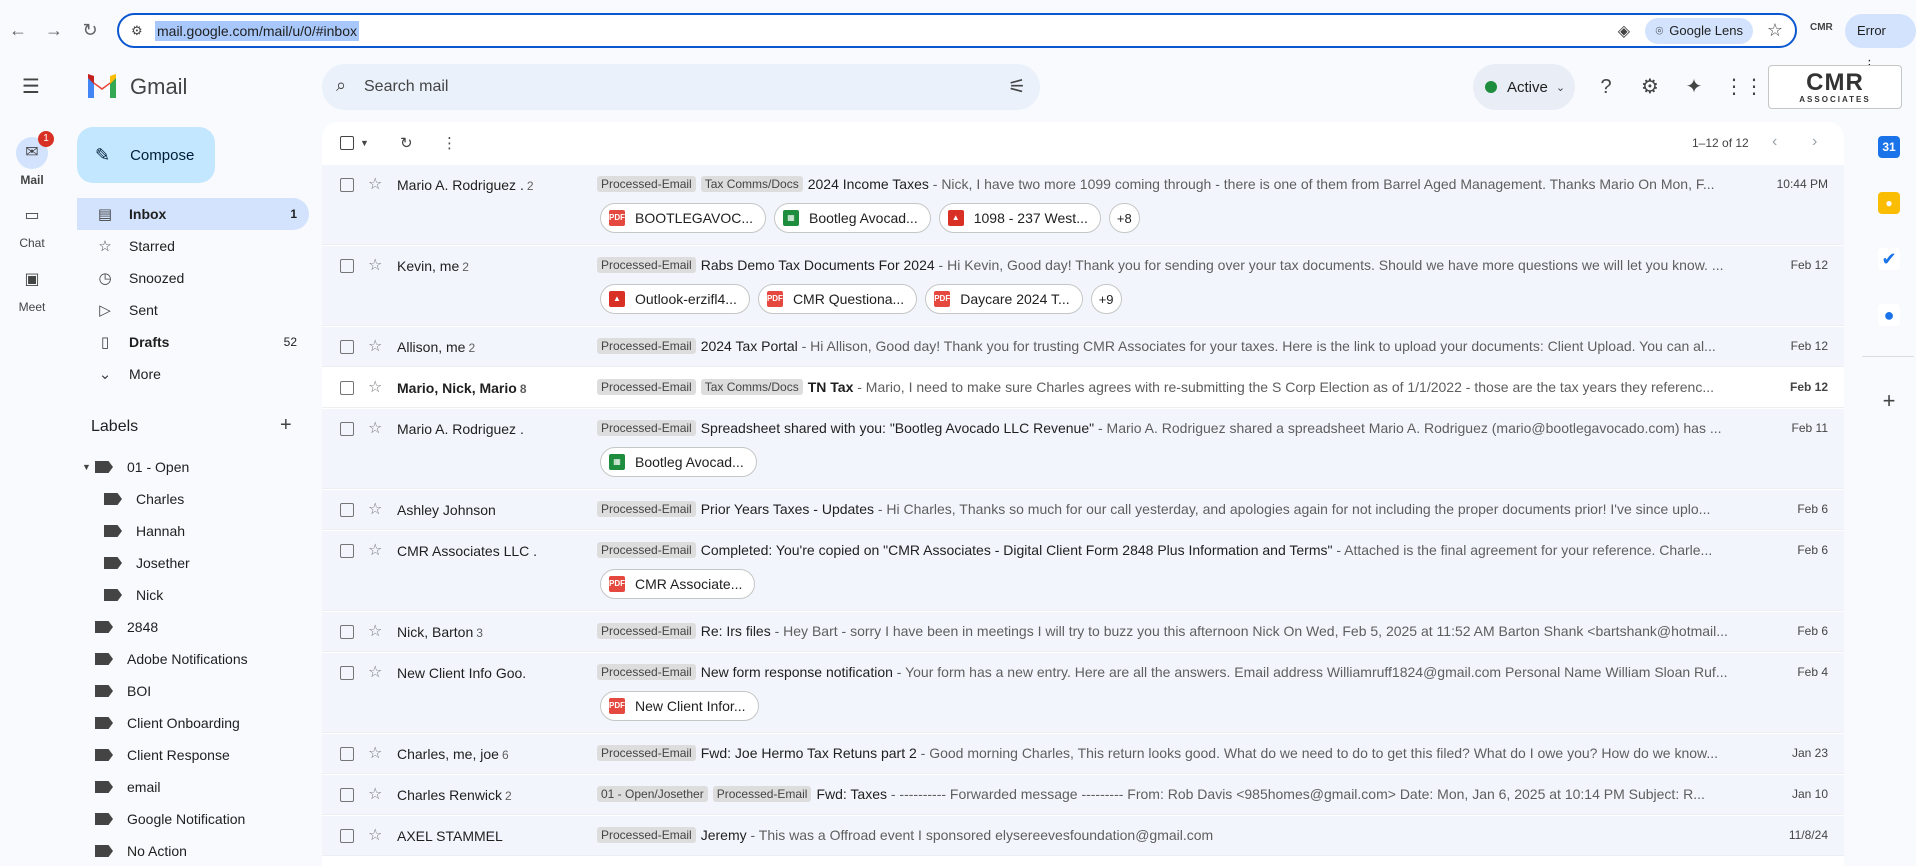 Image resolution: width=1916 pixels, height=866 pixels. What do you see at coordinates (102, 87) in the screenshot?
I see `gmail-logo-icon` at bounding box center [102, 87].